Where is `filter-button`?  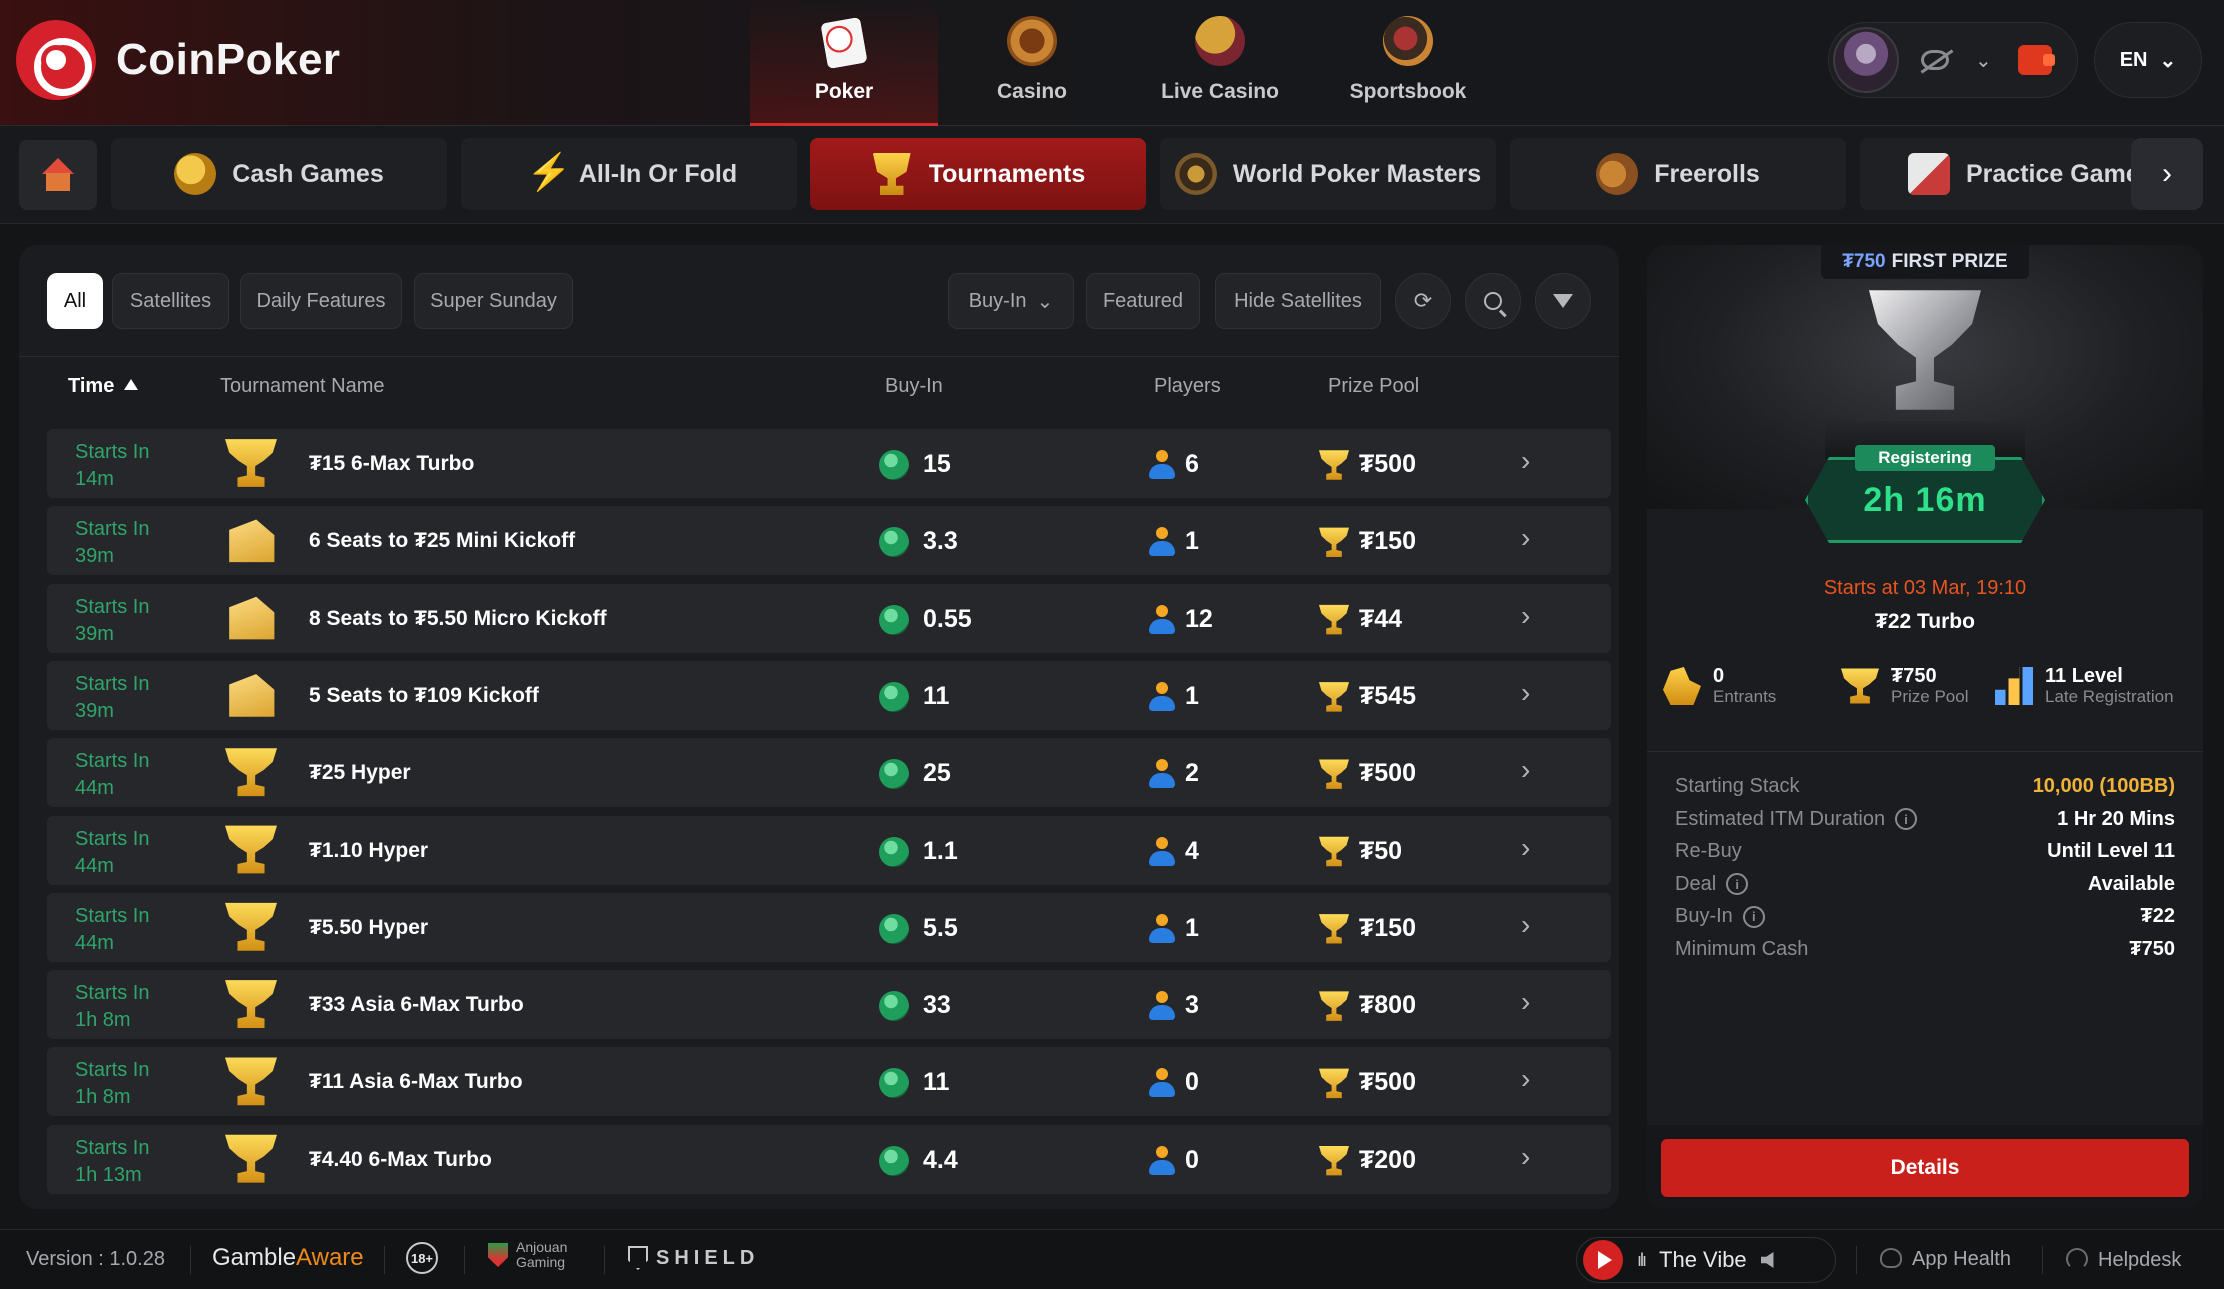 filter-button is located at coordinates (1563, 301).